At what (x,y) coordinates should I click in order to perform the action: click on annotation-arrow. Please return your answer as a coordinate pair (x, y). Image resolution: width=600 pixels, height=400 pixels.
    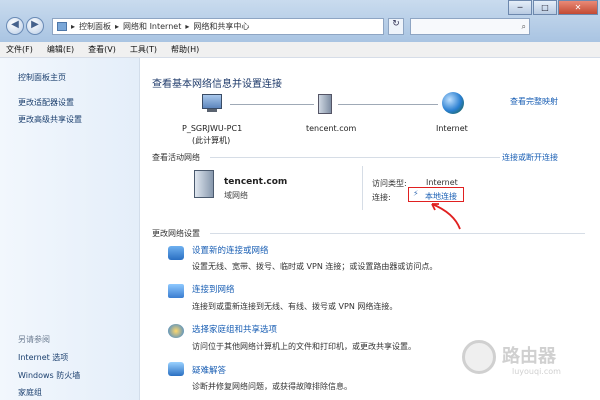
    Looking at the image, I should click on (446, 216).